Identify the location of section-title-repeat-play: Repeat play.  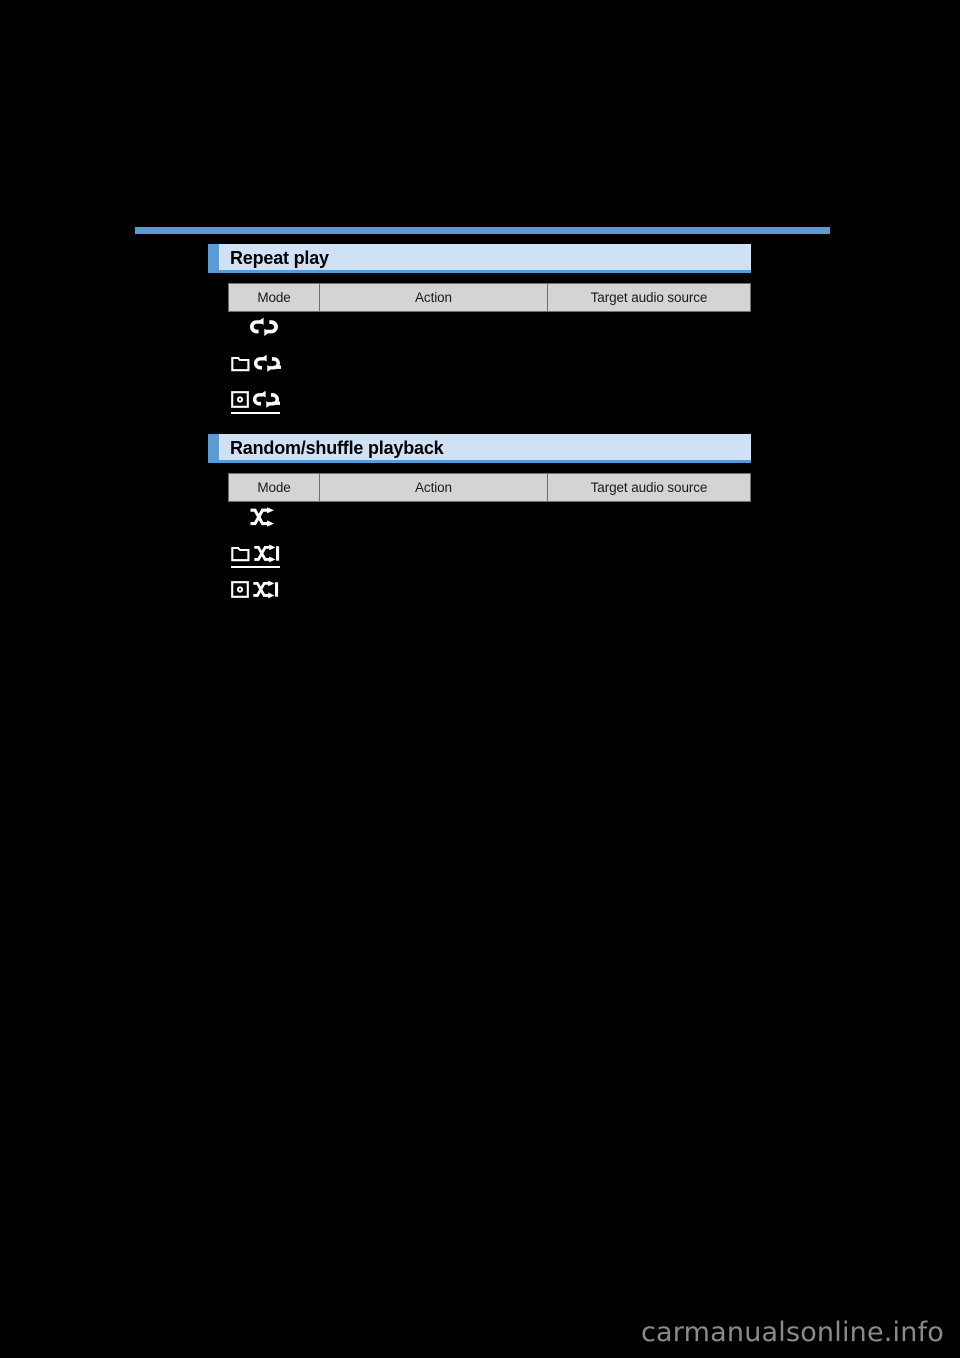
(279, 257).